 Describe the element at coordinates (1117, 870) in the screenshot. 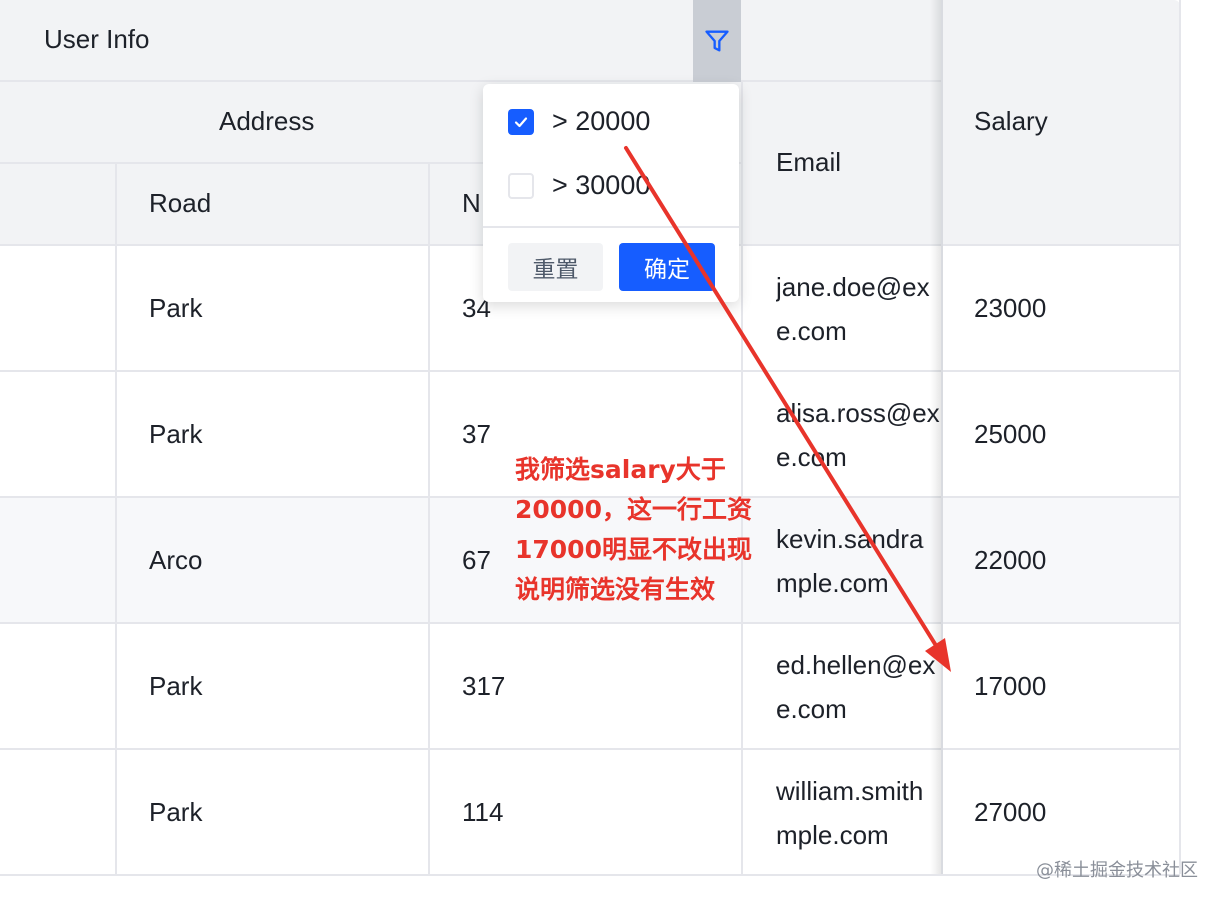

I see `watermark: @稀土掘金技术社区` at that location.